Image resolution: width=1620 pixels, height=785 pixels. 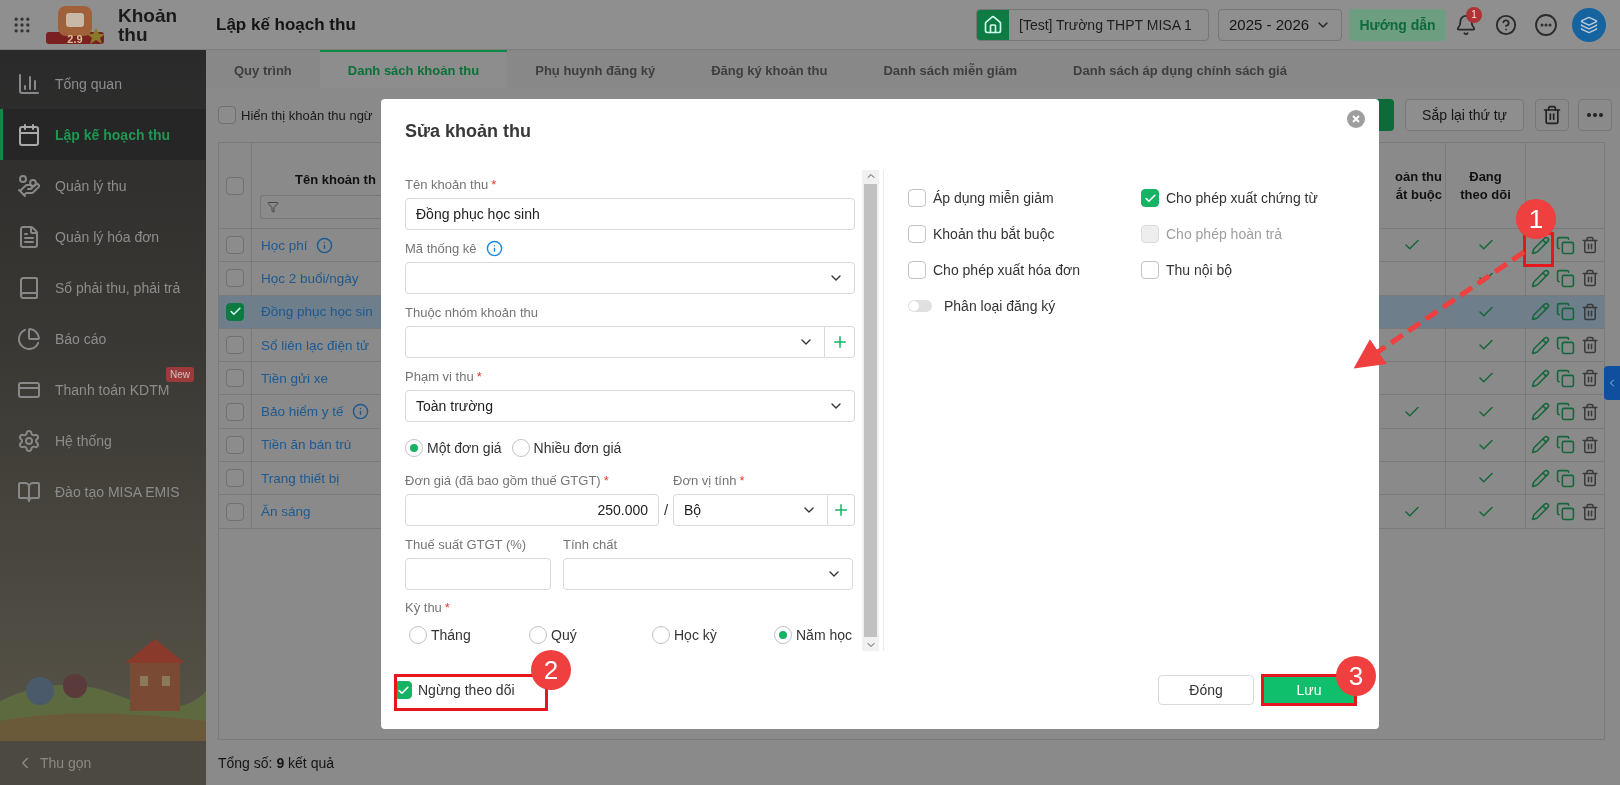 I want to click on table-row: Bảo hiểm y tế, so click(x=300, y=412).